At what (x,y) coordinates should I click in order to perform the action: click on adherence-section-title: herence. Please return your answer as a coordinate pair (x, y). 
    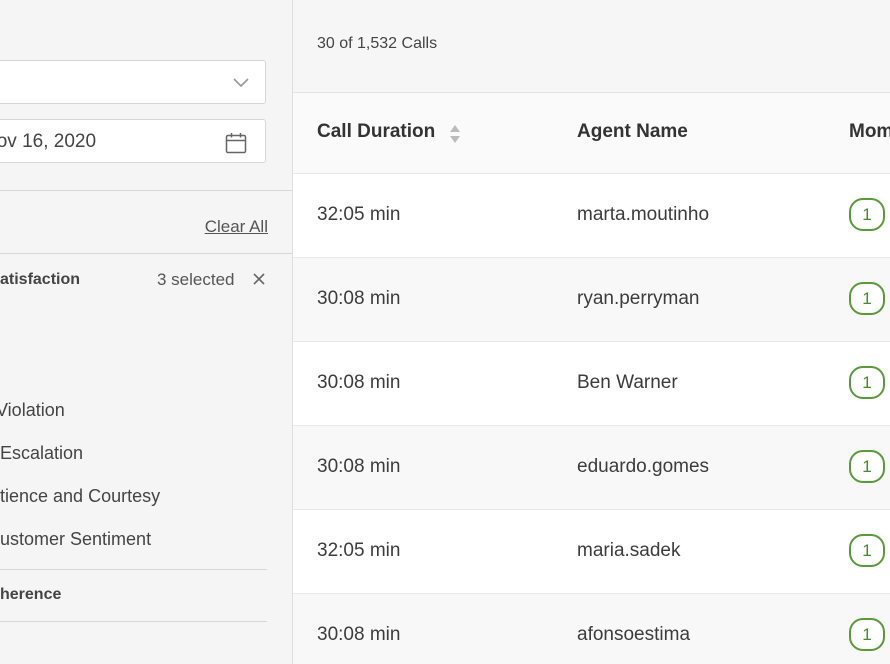
    Looking at the image, I should click on (30, 595).